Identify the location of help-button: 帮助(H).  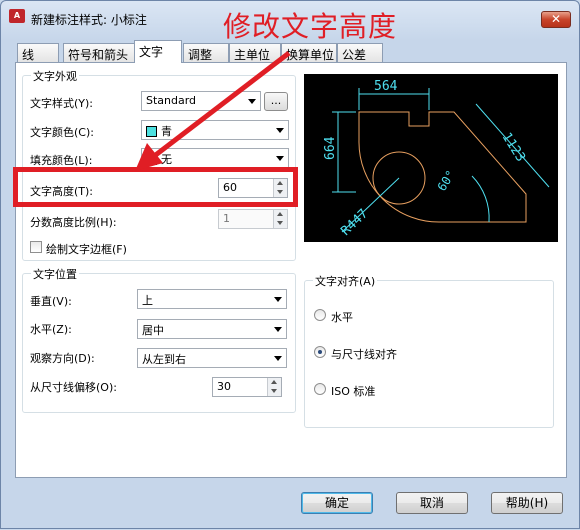
(527, 503).